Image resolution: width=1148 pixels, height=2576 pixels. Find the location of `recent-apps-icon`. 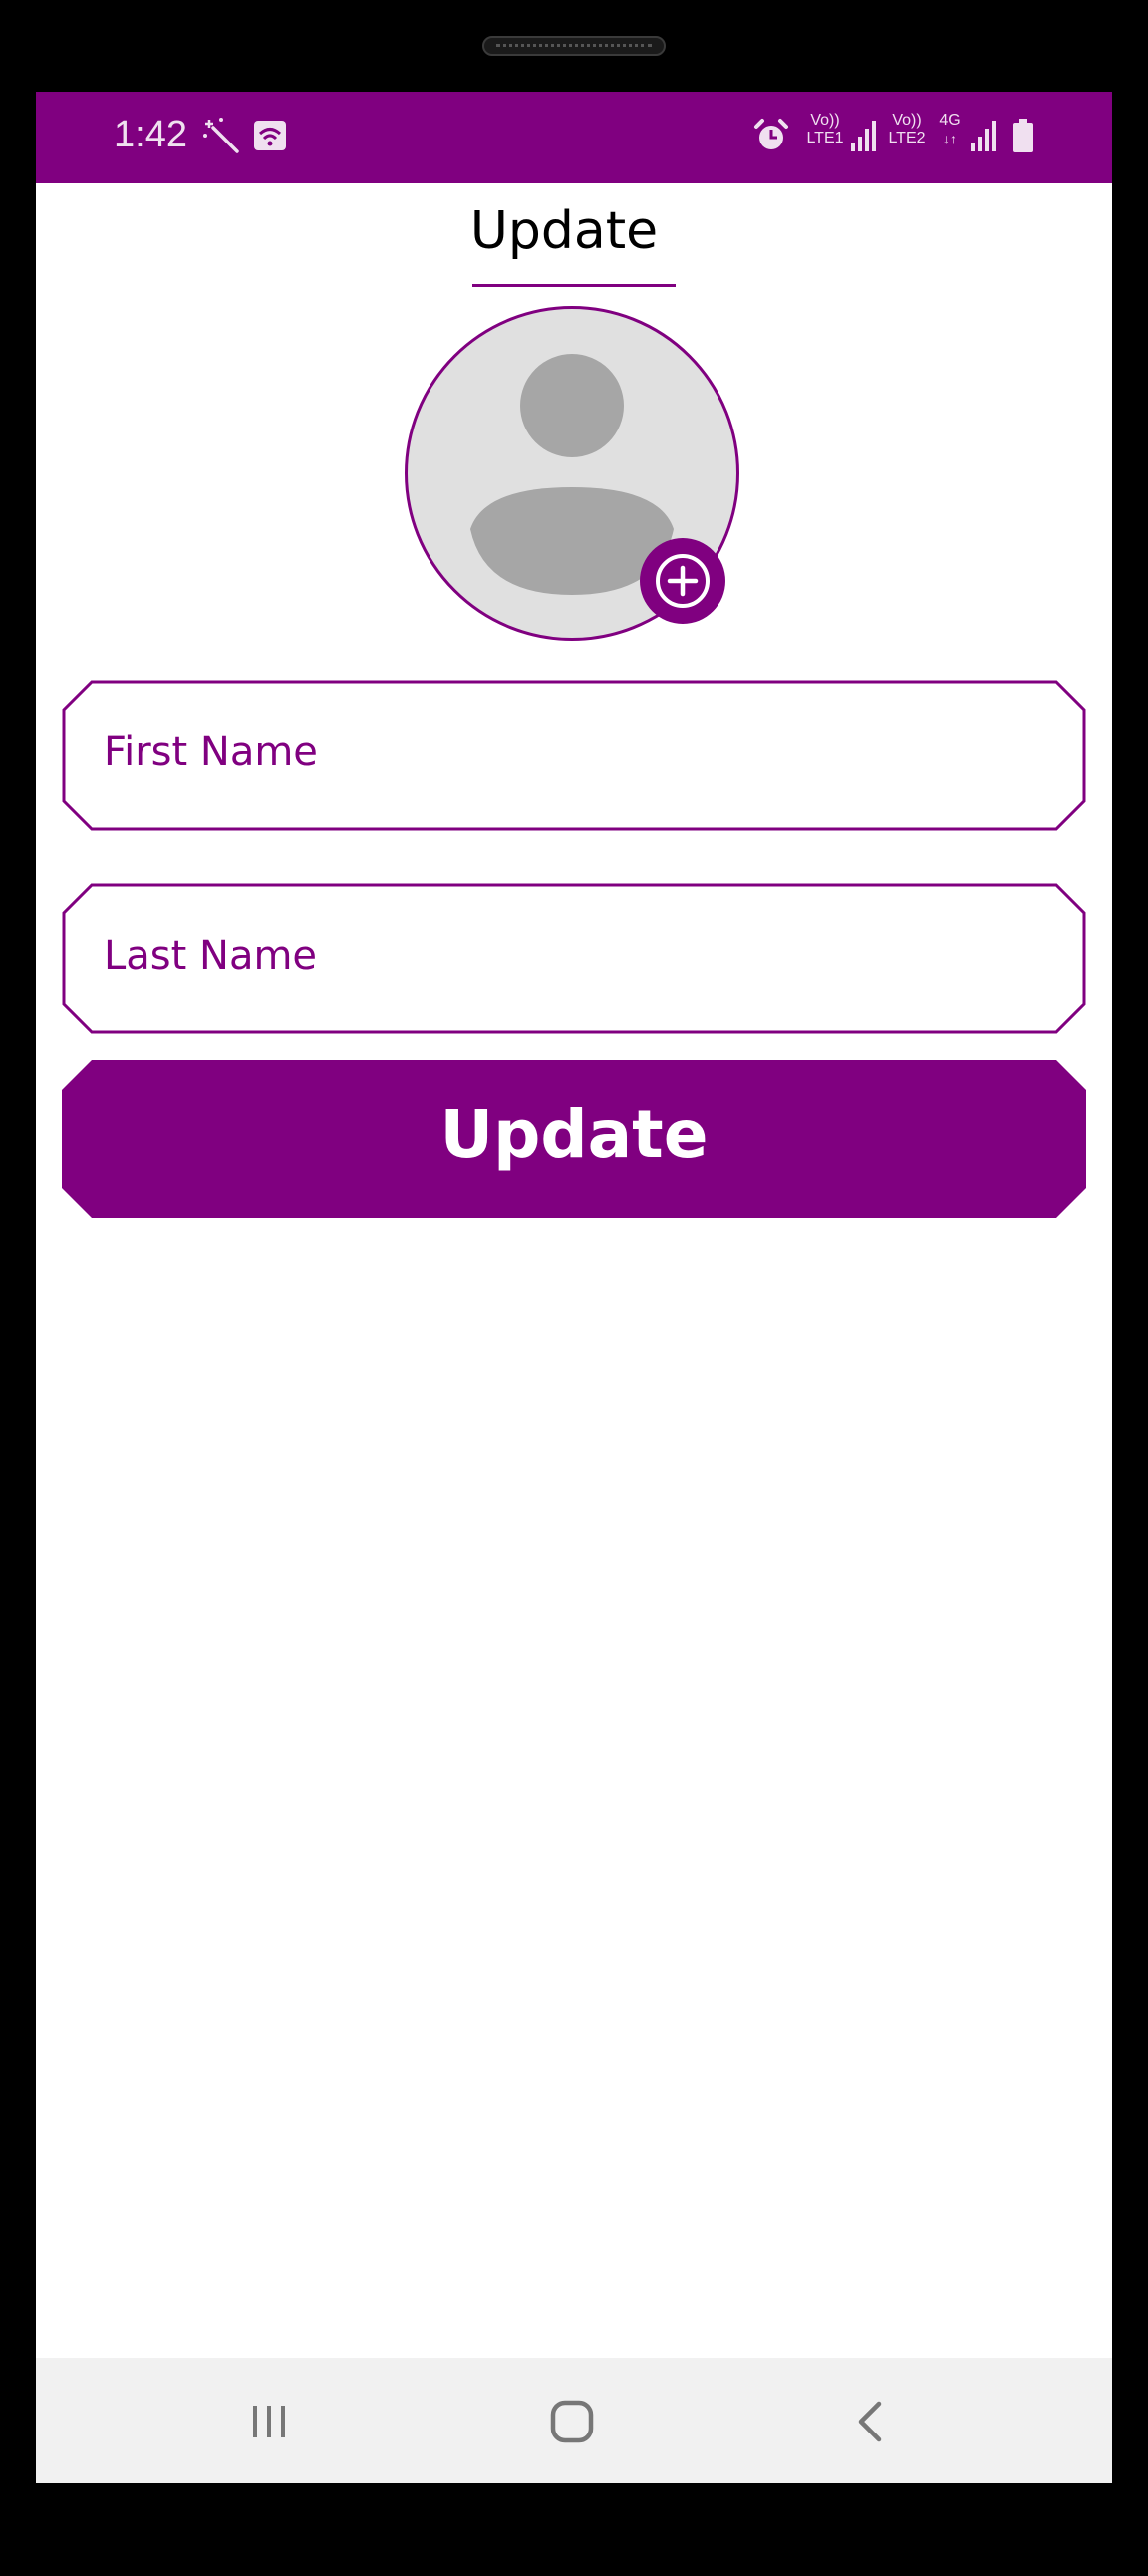

recent-apps-icon is located at coordinates (269, 2423).